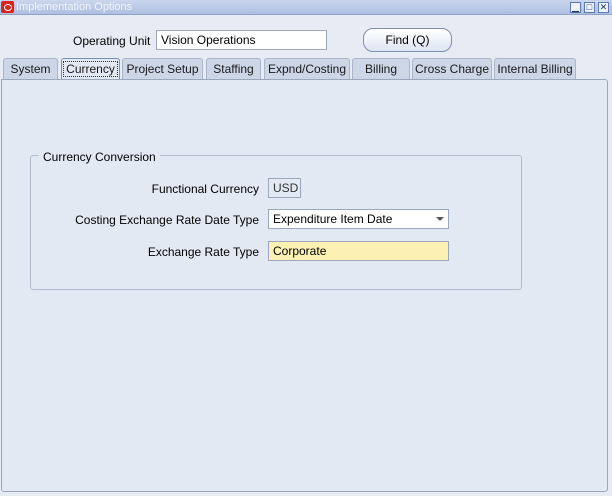 This screenshot has height=496, width=612. What do you see at coordinates (112, 41) in the screenshot?
I see `operating-unit-label: Operating Unit` at bounding box center [112, 41].